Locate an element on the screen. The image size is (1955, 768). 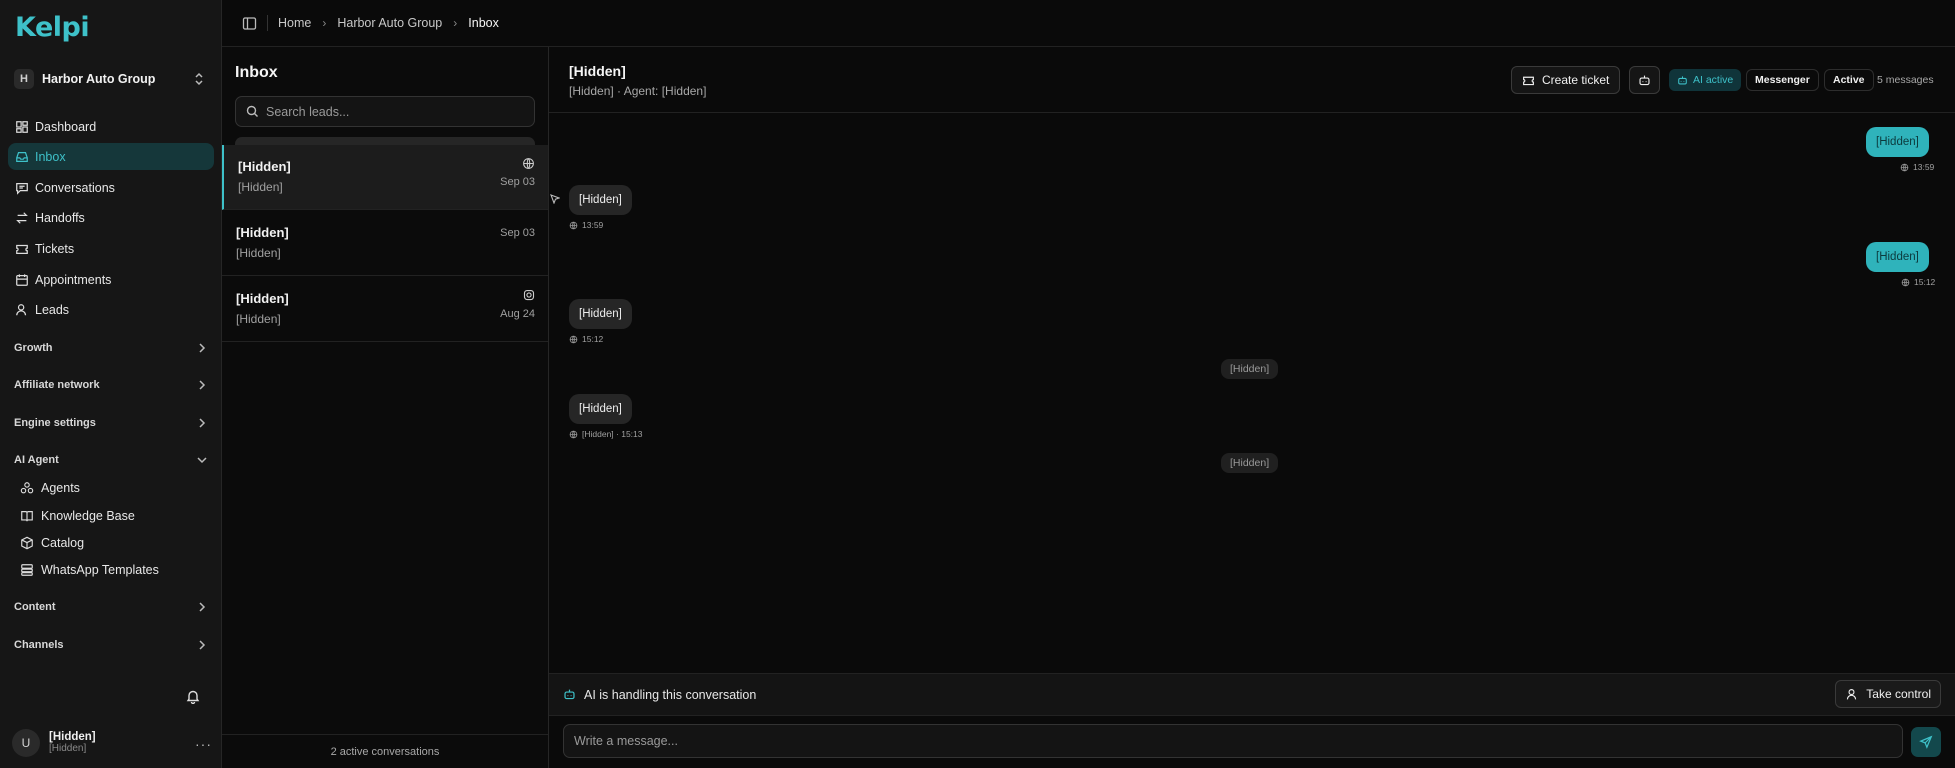
message-meta: 13:59 is located at coordinates (1917, 167).